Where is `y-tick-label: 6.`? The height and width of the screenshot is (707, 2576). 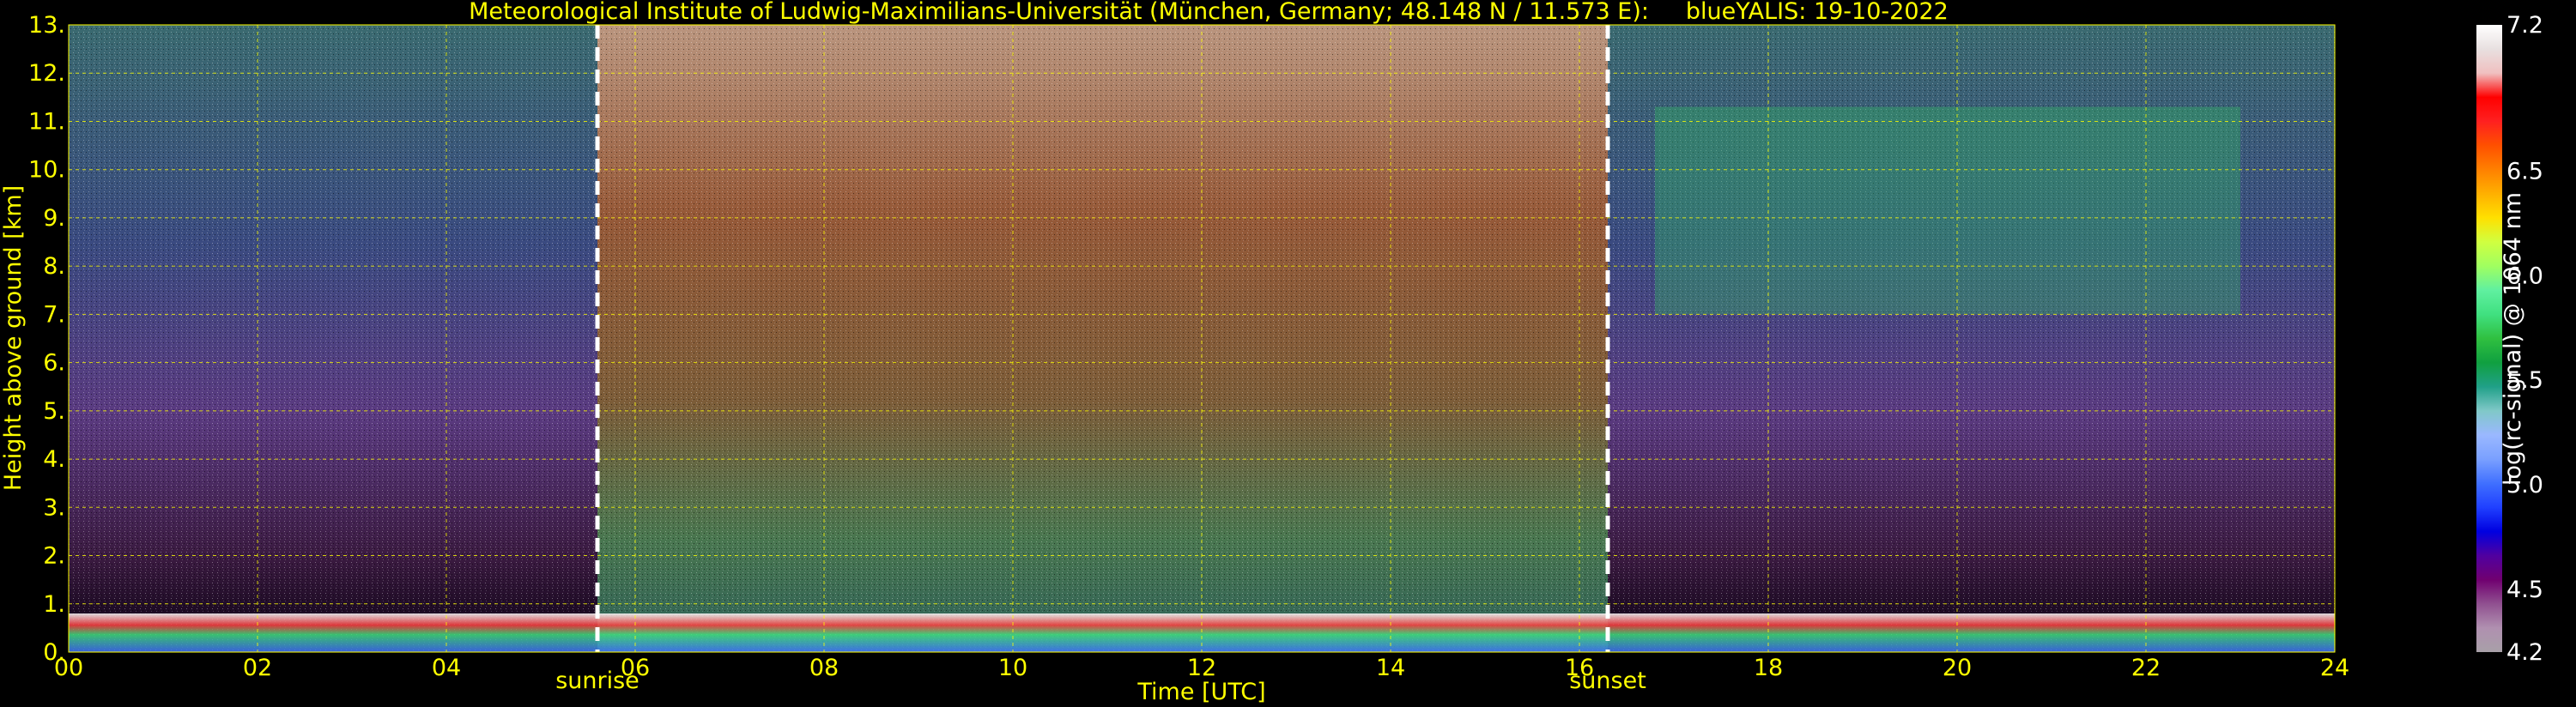 y-tick-label: 6. is located at coordinates (54, 363).